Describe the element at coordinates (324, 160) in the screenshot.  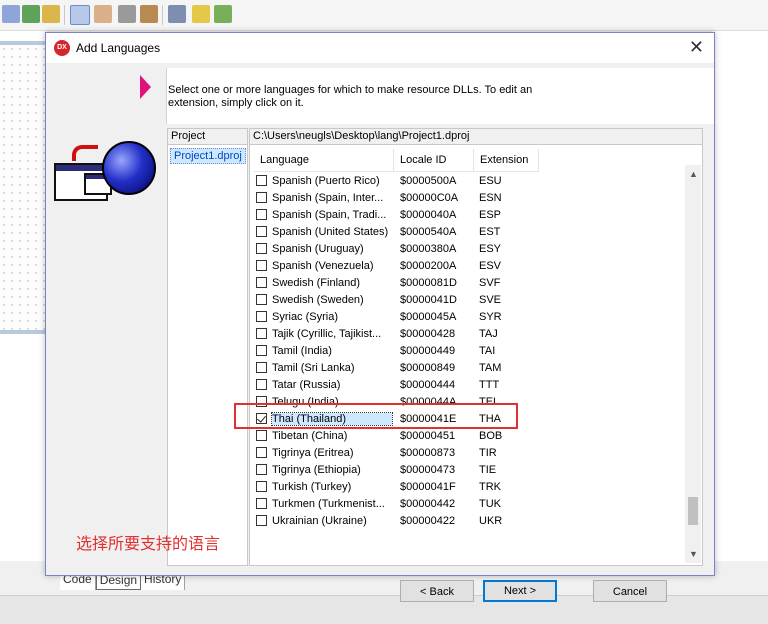
I see `column-header-language: Language` at that location.